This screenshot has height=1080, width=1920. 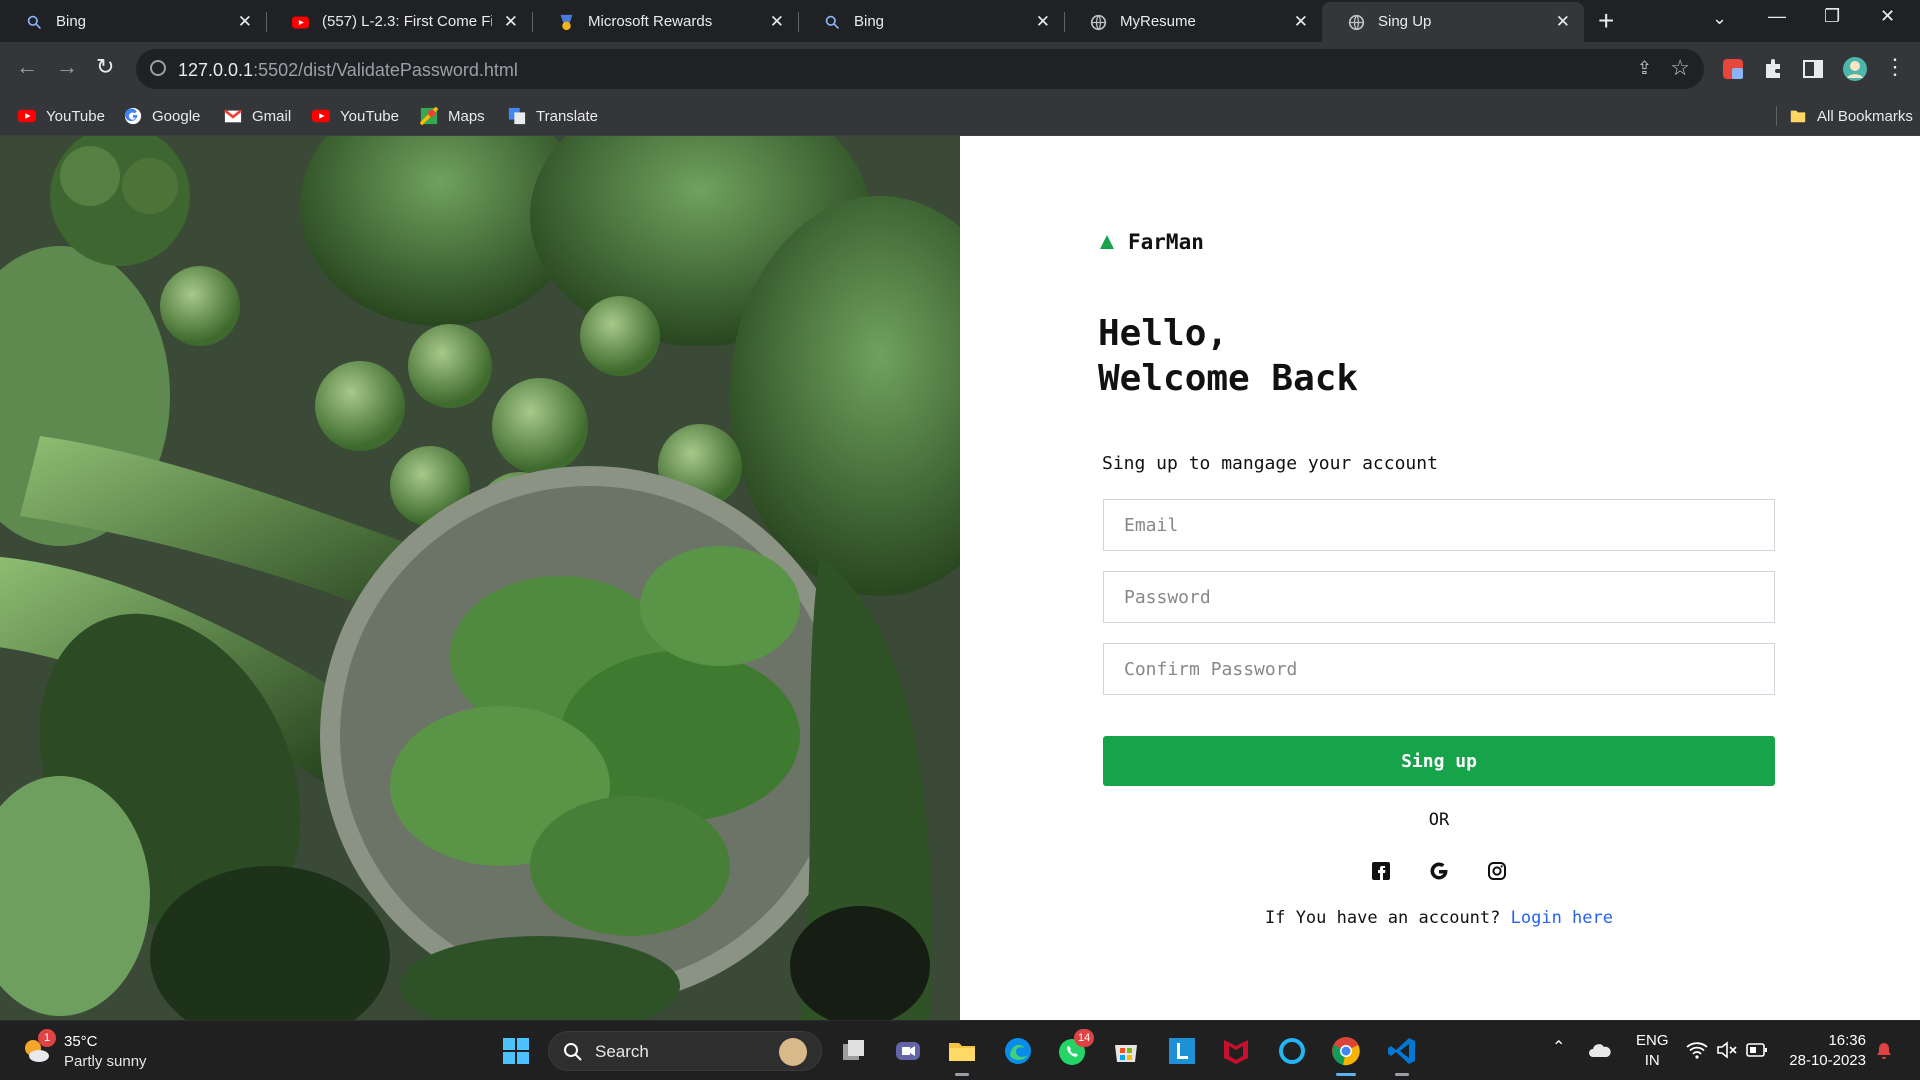 I want to click on volume-muted-icon, so click(x=1727, y=1050).